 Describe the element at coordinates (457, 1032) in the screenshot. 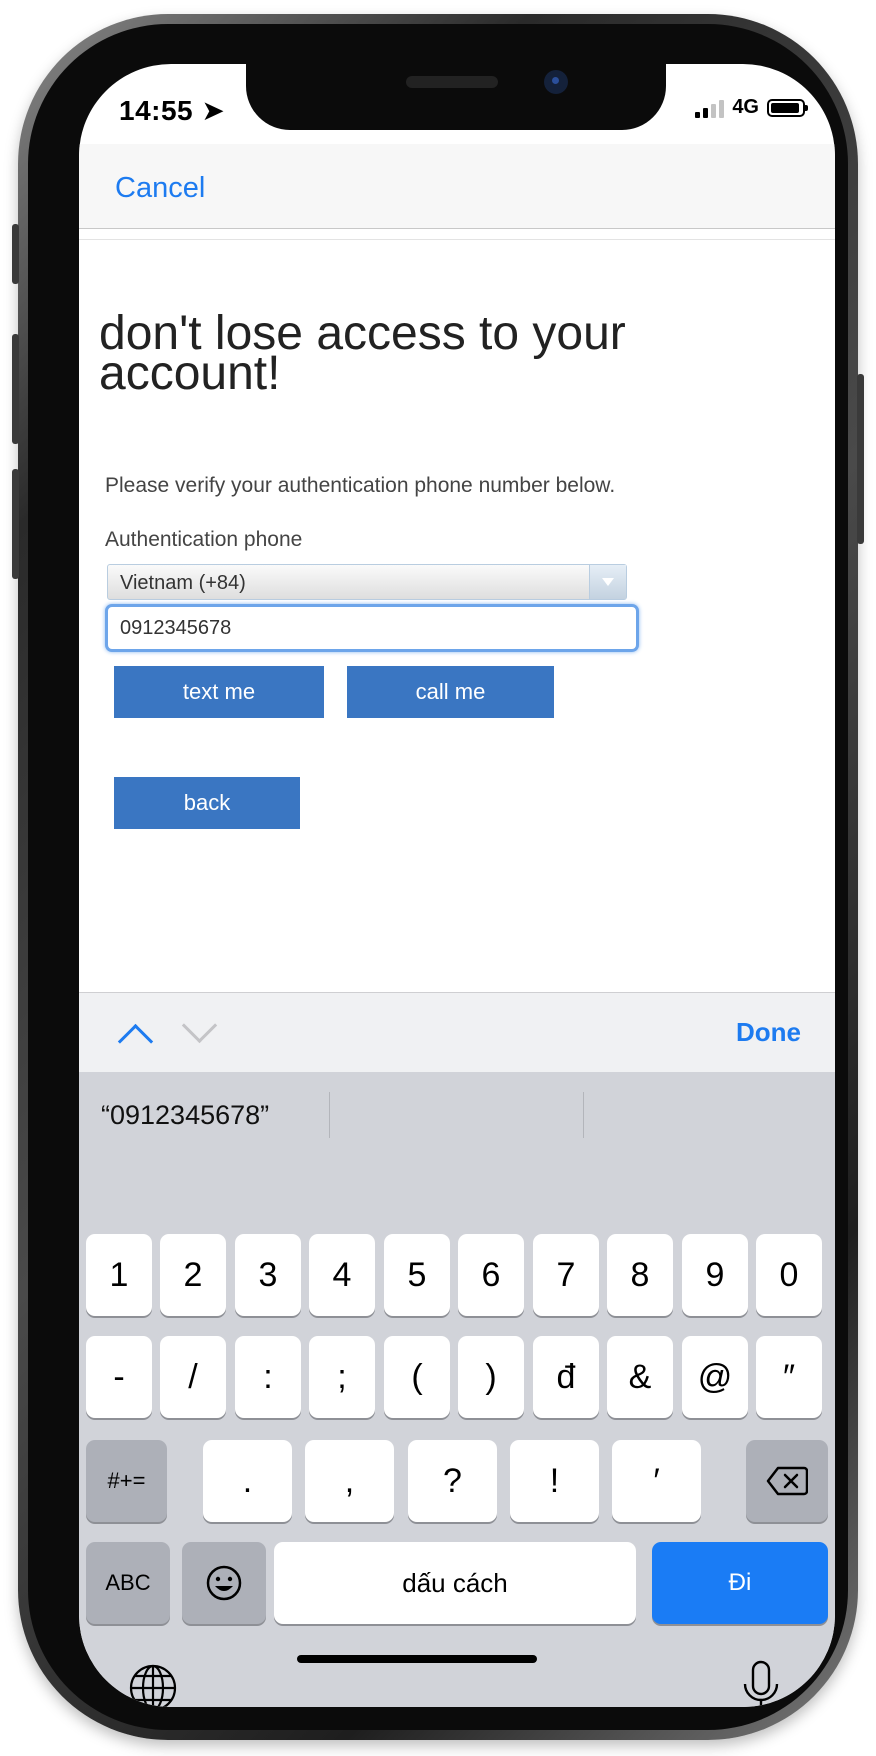

I see `keyboard-accessory-bar: Done` at that location.